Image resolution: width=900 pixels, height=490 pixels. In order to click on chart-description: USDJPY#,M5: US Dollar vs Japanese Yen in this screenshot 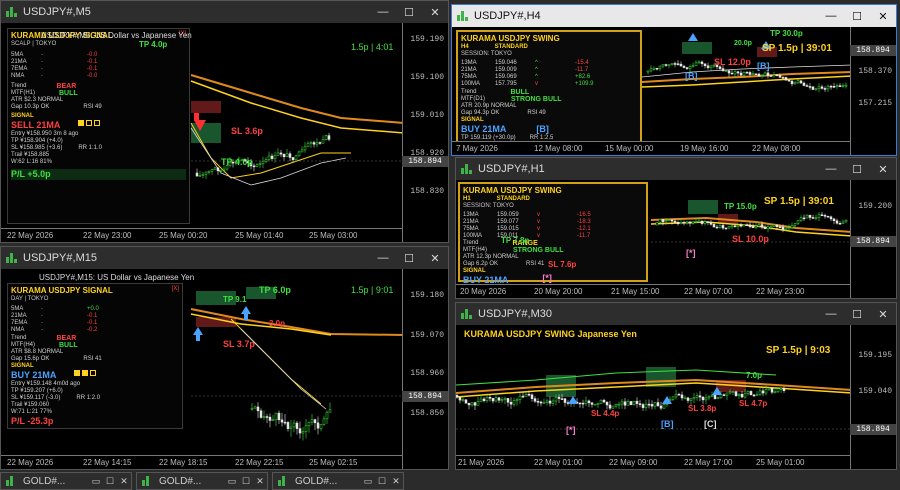, I will do `click(116, 35)`.